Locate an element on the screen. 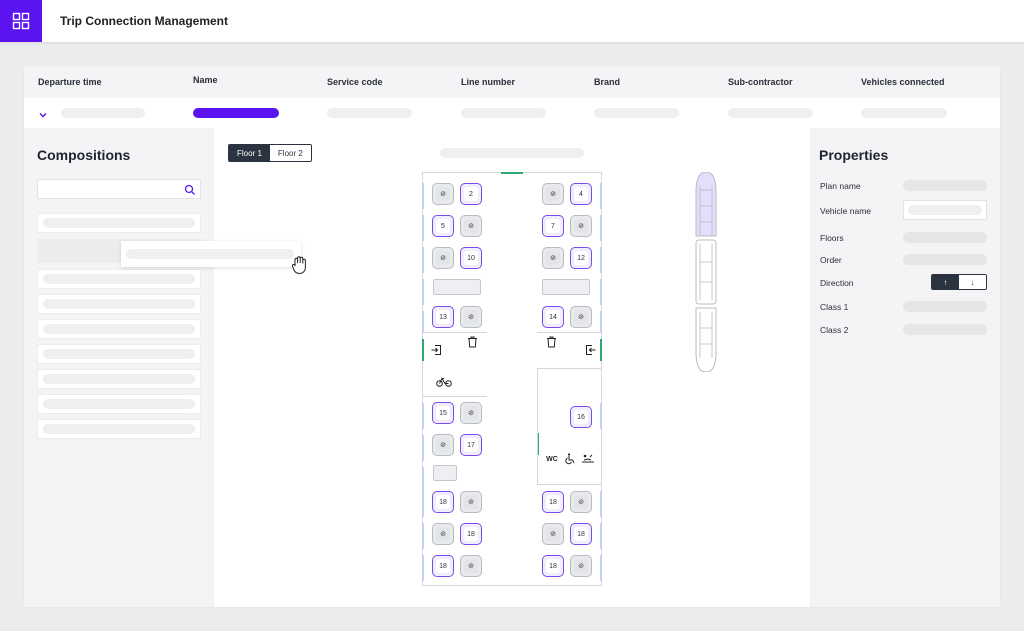  seat: 12 is located at coordinates (581, 258).